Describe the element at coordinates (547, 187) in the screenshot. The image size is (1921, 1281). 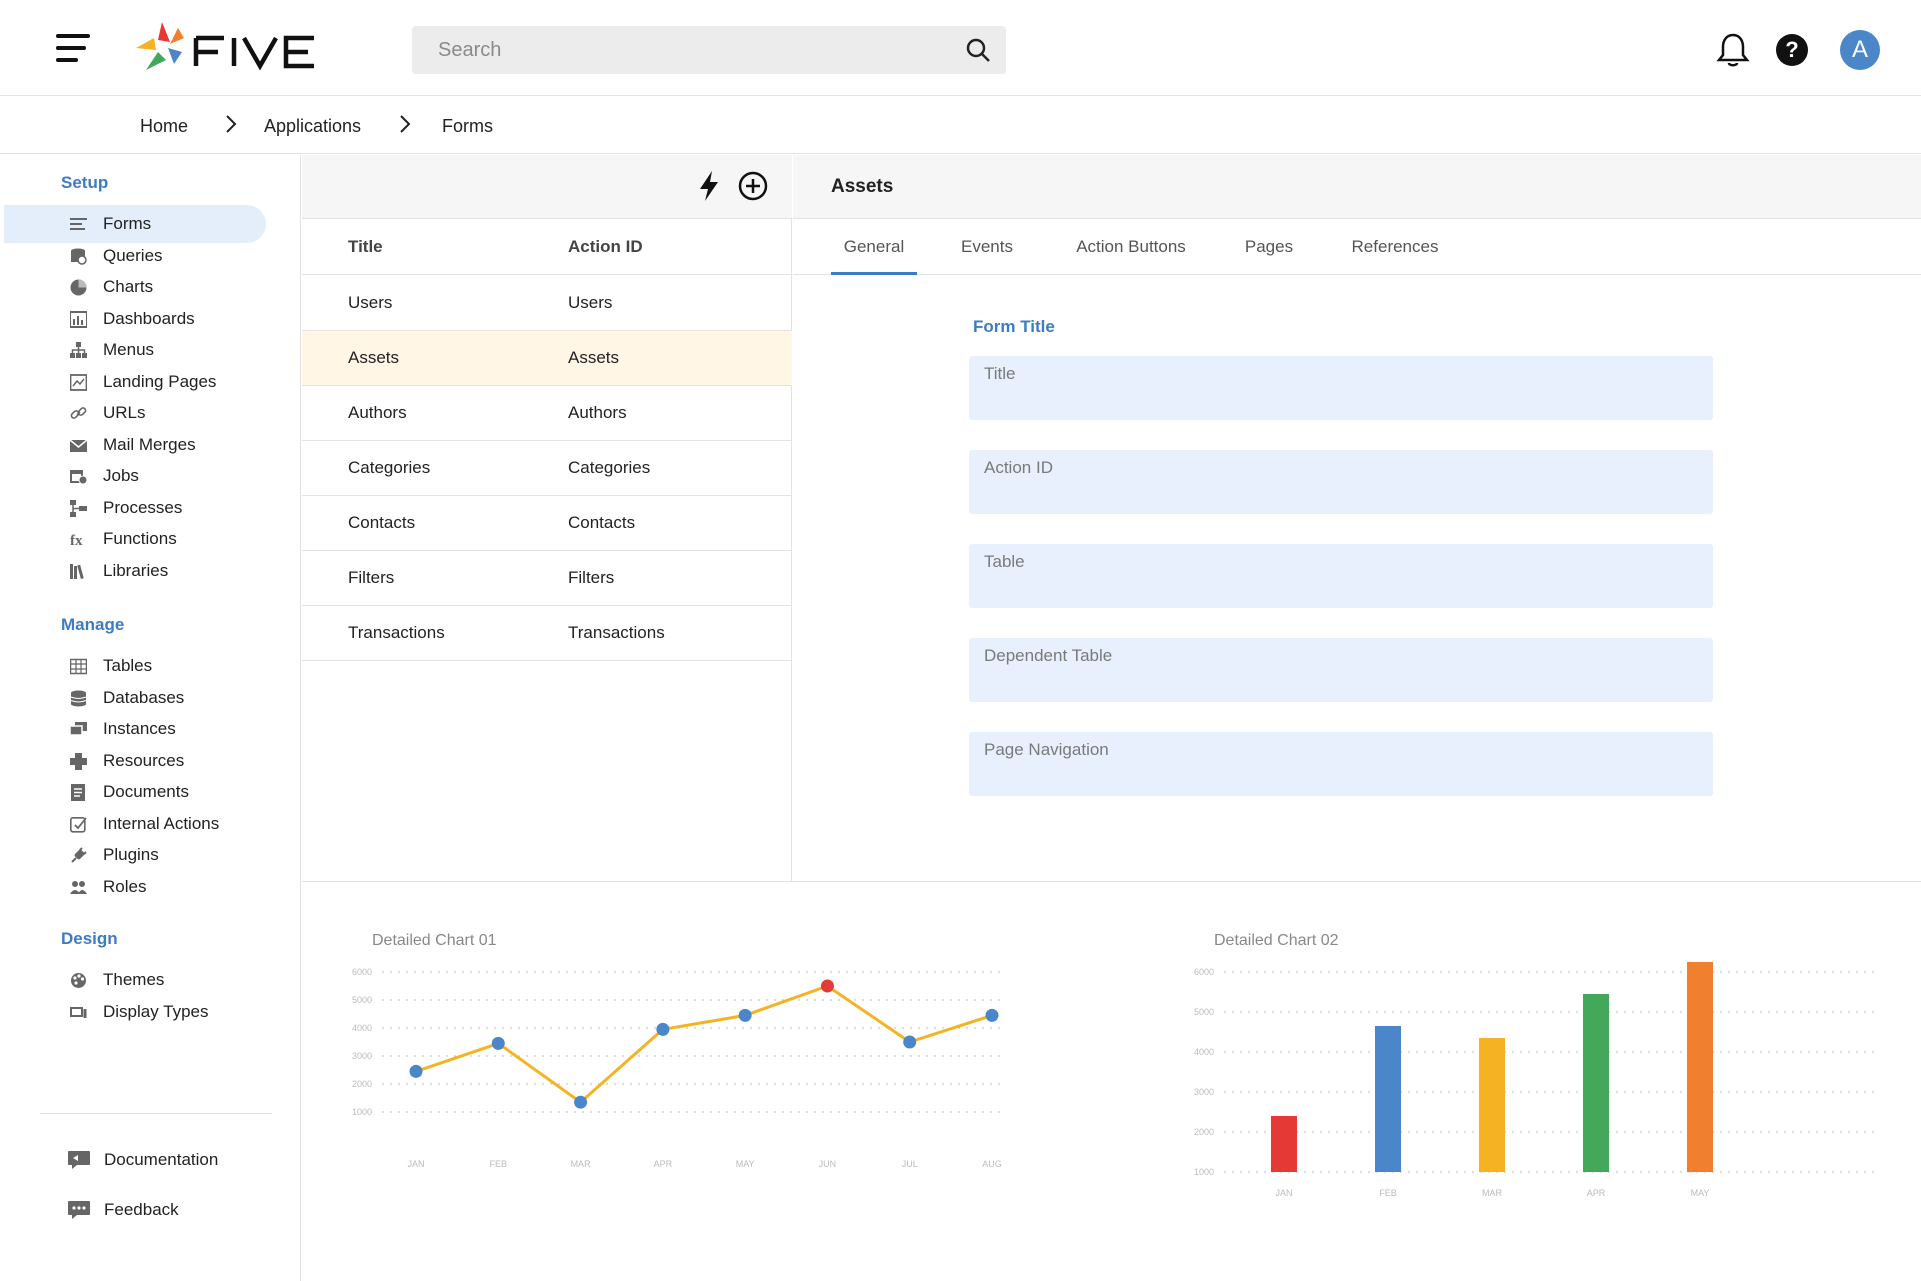
I see `list-toolbar` at that location.